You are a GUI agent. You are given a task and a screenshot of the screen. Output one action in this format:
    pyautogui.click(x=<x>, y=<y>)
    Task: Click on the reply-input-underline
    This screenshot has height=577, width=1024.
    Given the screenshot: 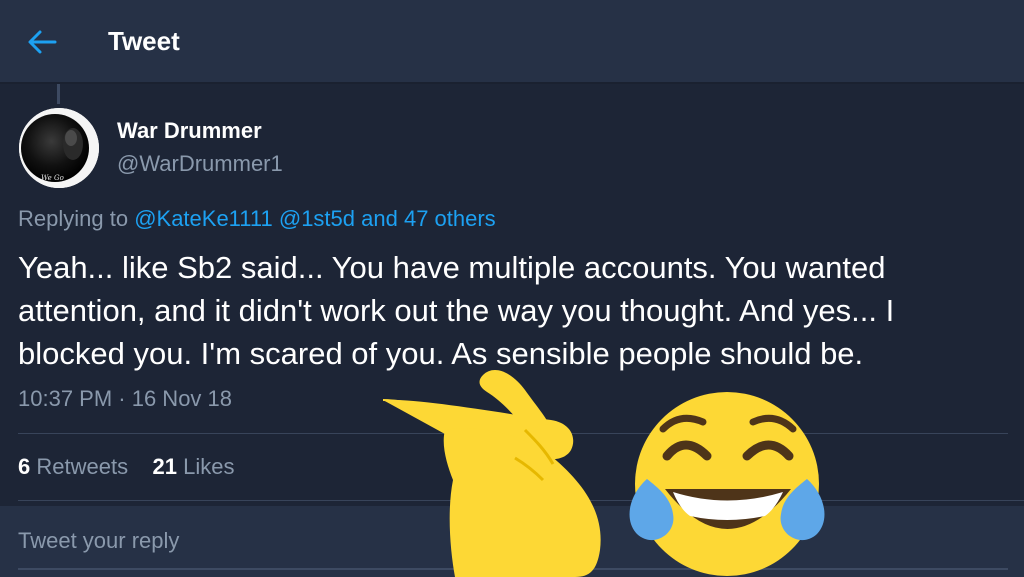 What is the action you would take?
    pyautogui.click(x=513, y=569)
    